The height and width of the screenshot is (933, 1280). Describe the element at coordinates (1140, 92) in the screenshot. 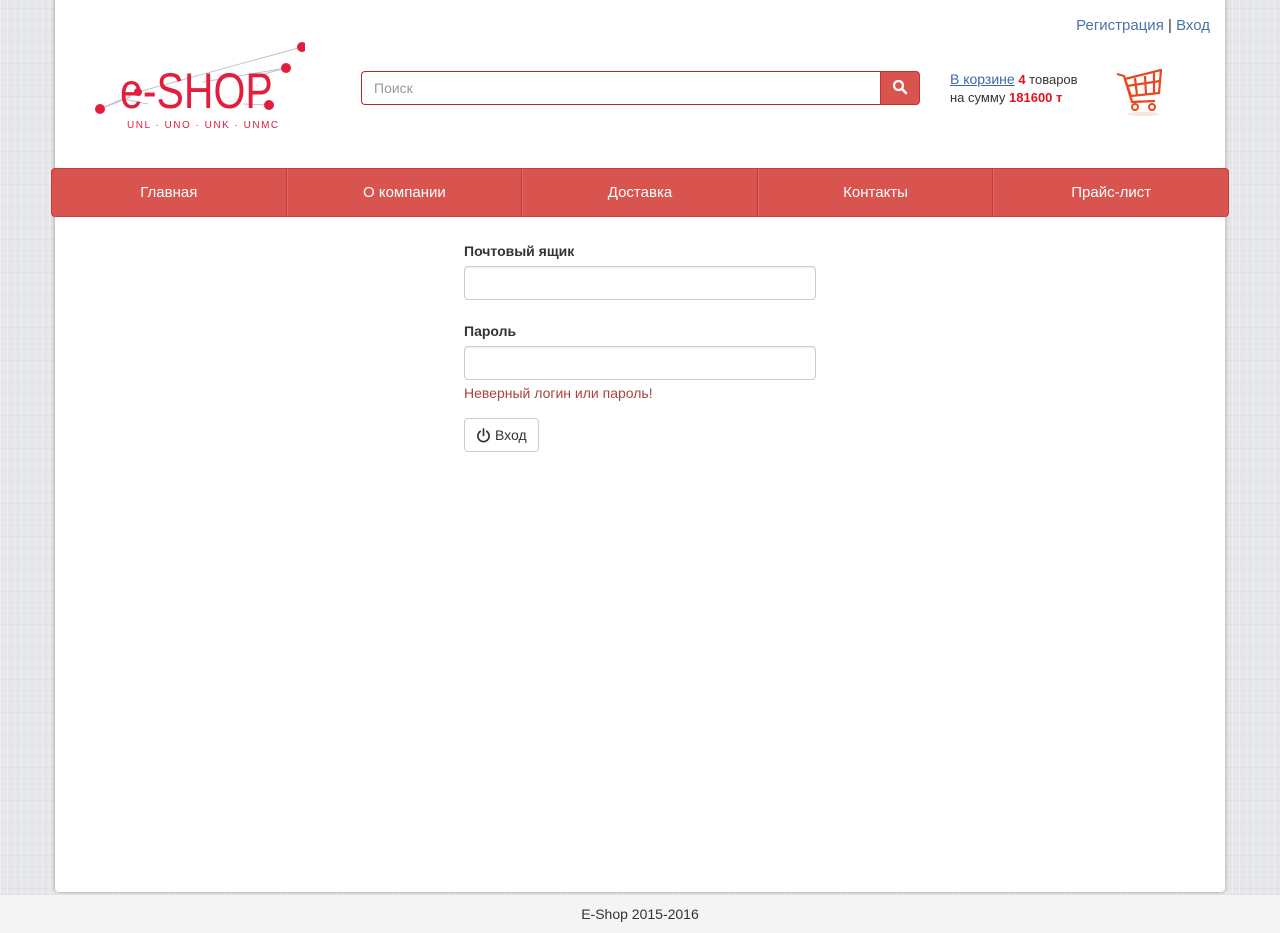

I see `shopping-cart-icon` at that location.